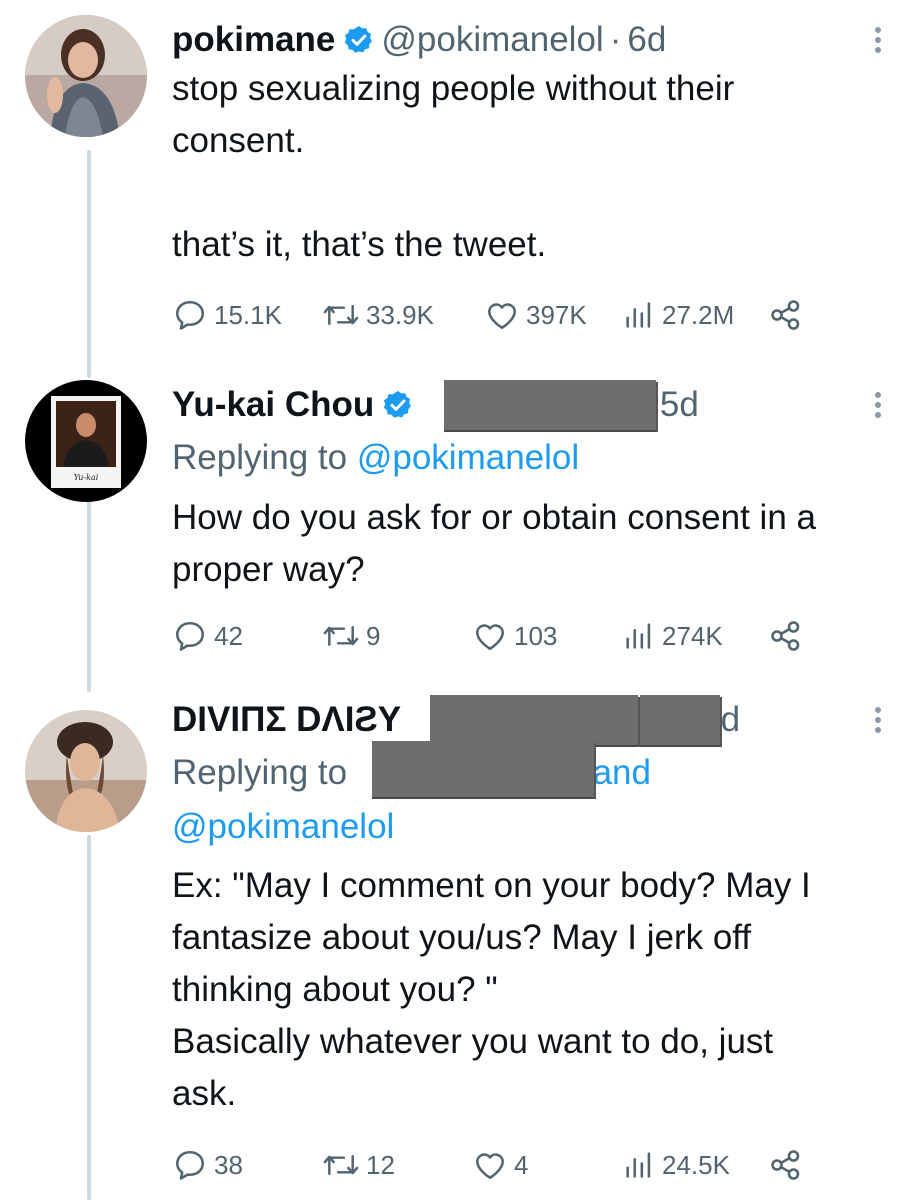  Describe the element at coordinates (696, 1164) in the screenshot. I see `views-count: 24.5K` at that location.